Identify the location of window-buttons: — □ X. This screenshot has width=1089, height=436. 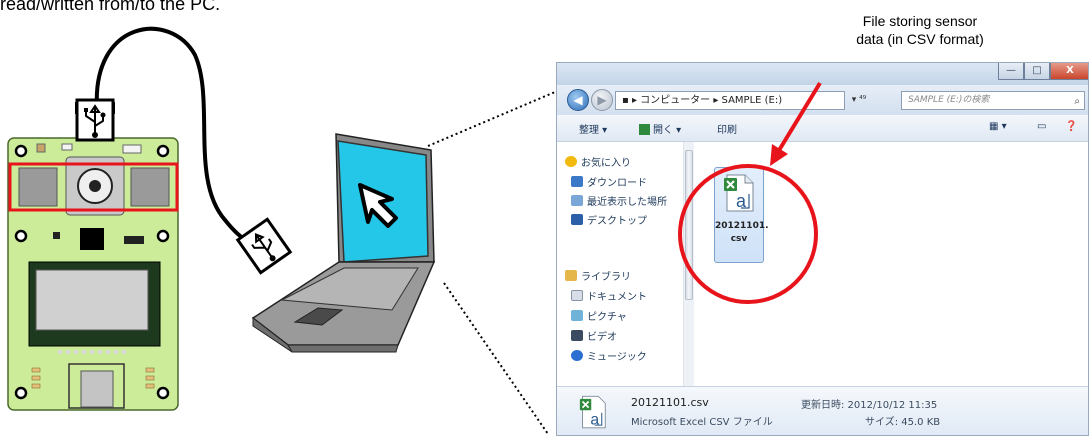
(1043, 71).